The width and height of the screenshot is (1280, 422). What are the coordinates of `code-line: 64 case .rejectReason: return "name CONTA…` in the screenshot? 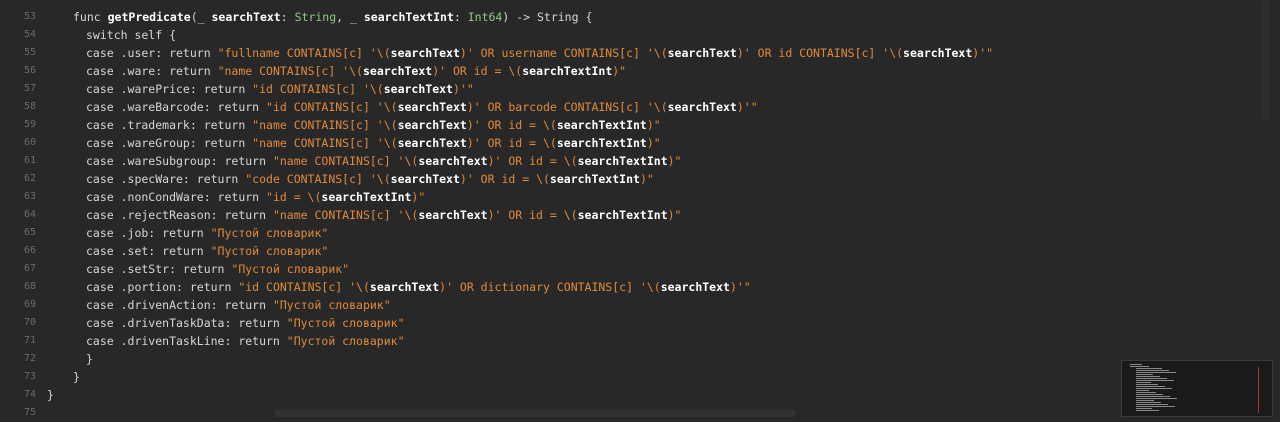 It's located at (560, 215).